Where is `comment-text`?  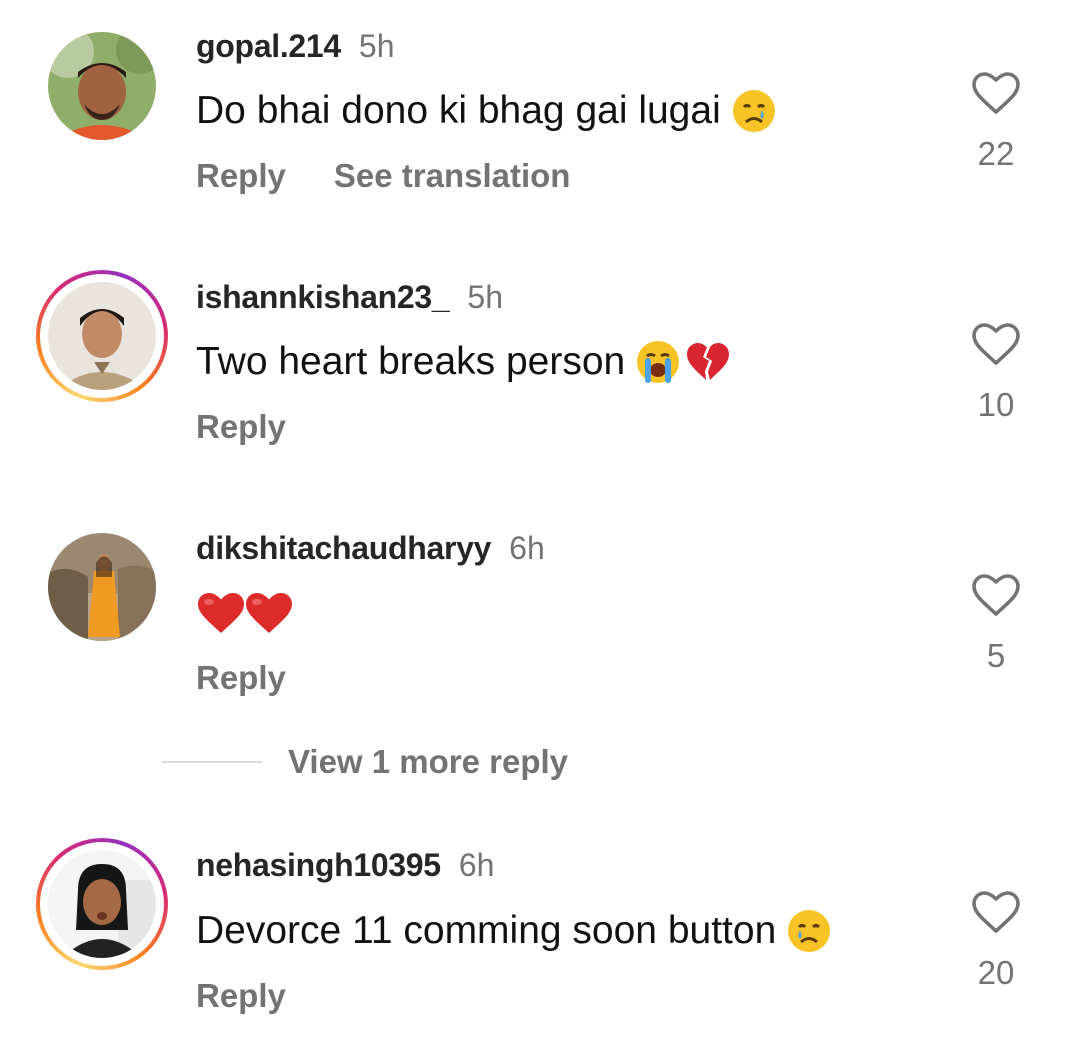 comment-text is located at coordinates (244, 613).